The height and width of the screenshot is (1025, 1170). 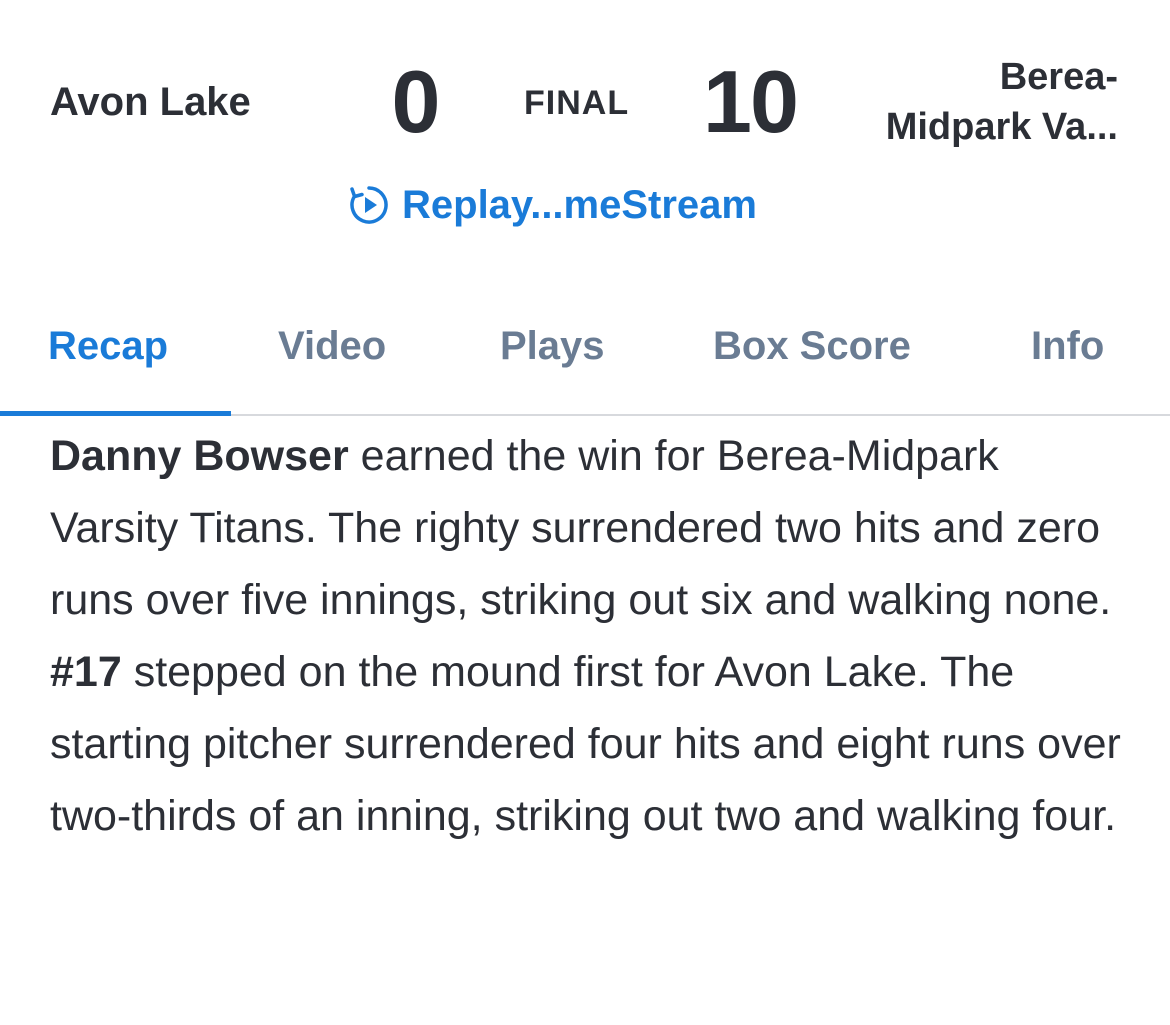 I want to click on tab-bar: Recap Video Plays Box Score Info, so click(x=585, y=358).